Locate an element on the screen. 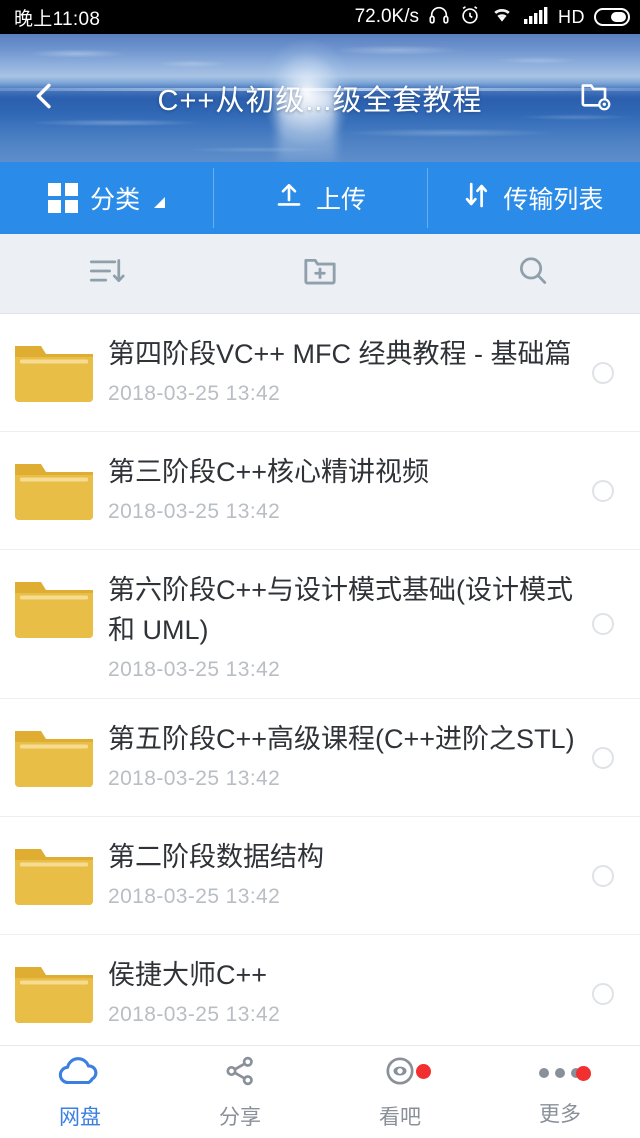  nav-item-watch: 看吧 is located at coordinates (400, 1092).